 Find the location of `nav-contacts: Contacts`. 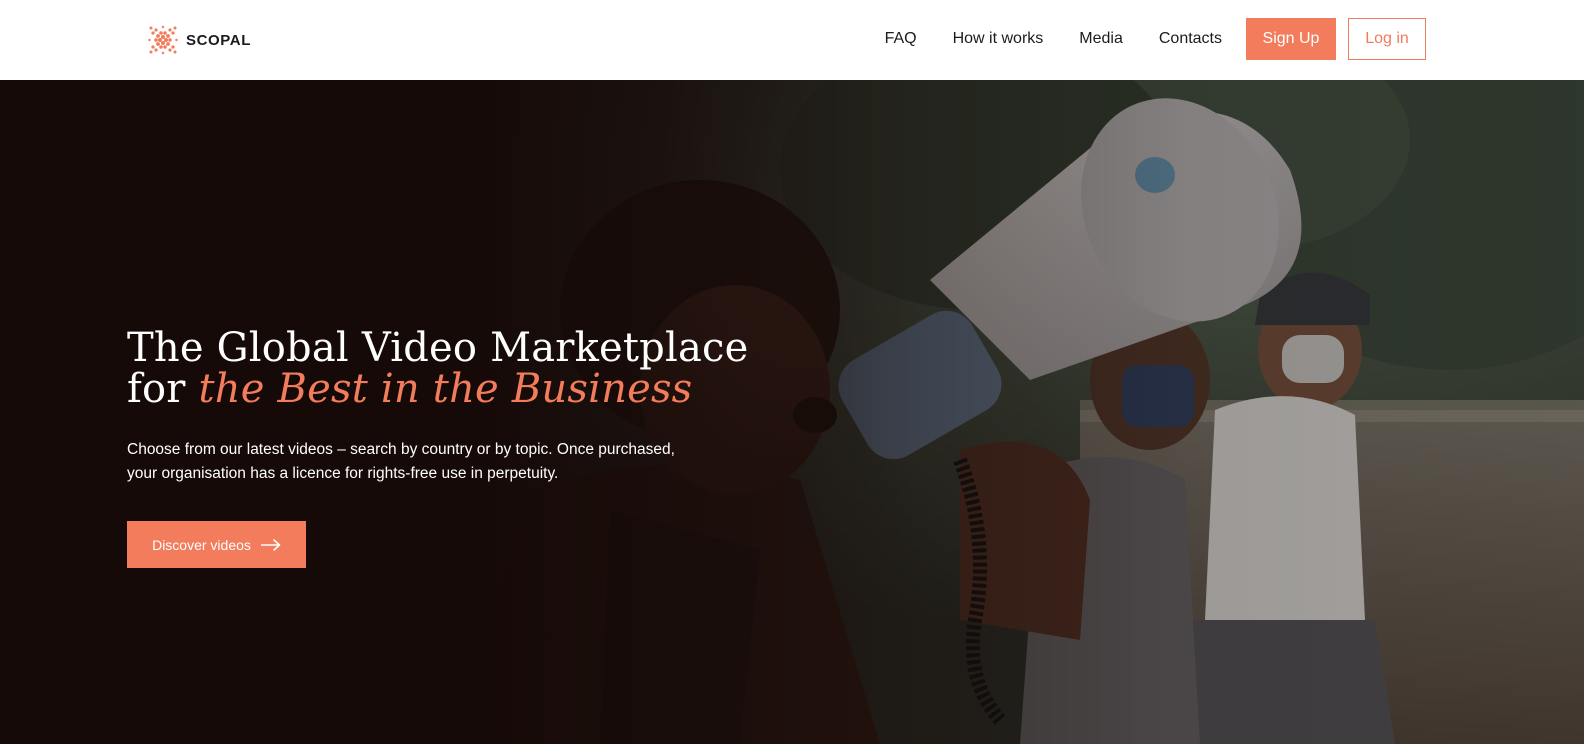

nav-contacts: Contacts is located at coordinates (1190, 39).